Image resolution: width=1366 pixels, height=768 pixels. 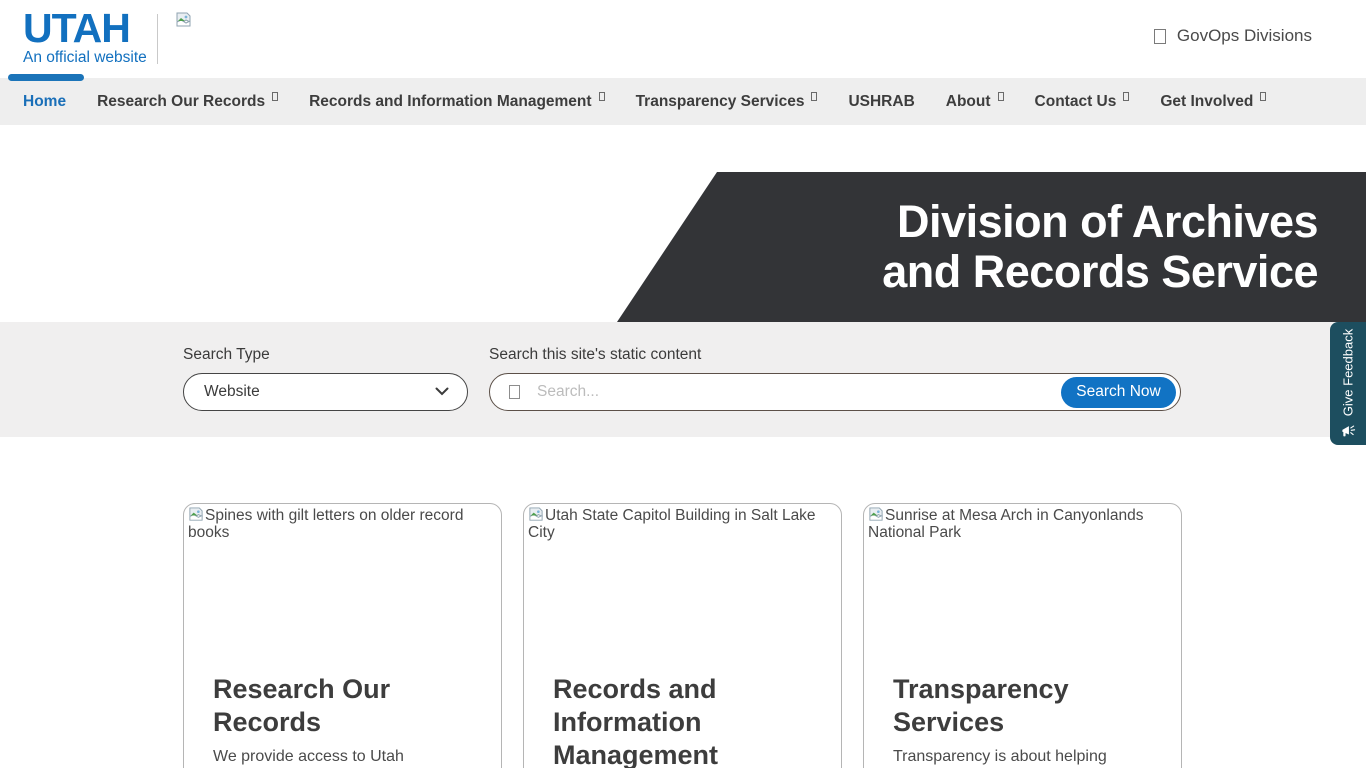 What do you see at coordinates (450, 101) in the screenshot?
I see `nav-item-label: Records and Information Management` at bounding box center [450, 101].